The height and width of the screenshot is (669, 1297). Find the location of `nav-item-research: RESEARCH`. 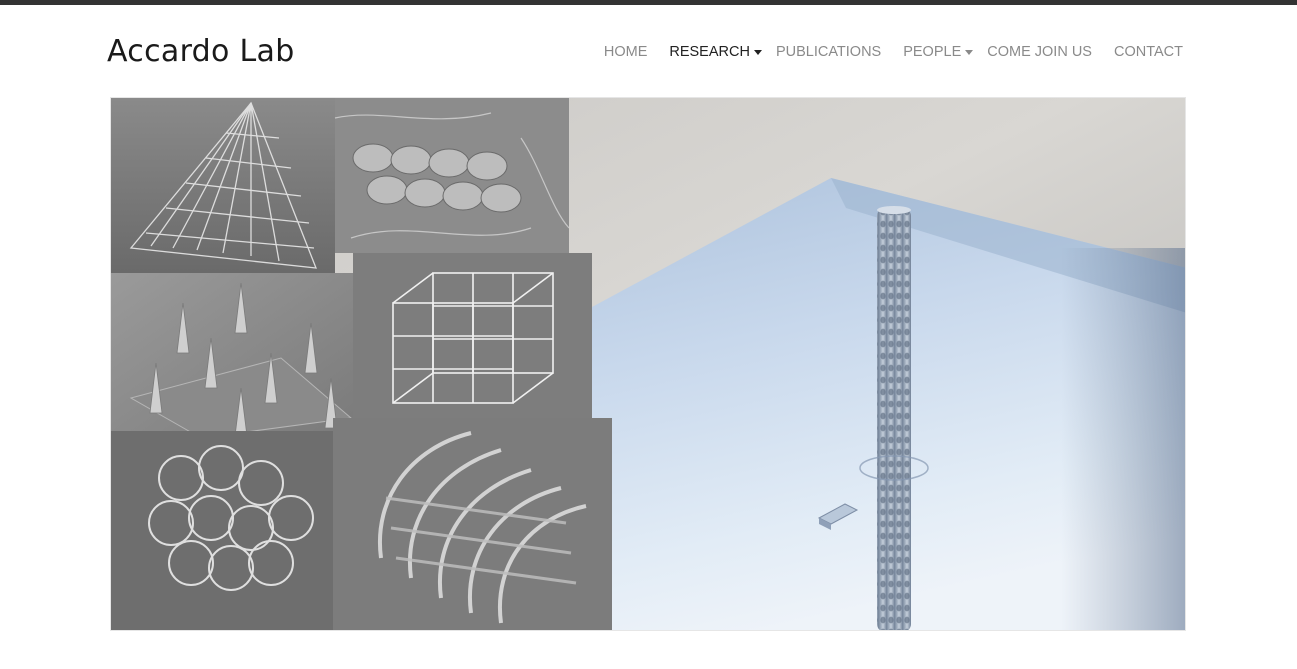

nav-item-research: RESEARCH is located at coordinates (715, 52).